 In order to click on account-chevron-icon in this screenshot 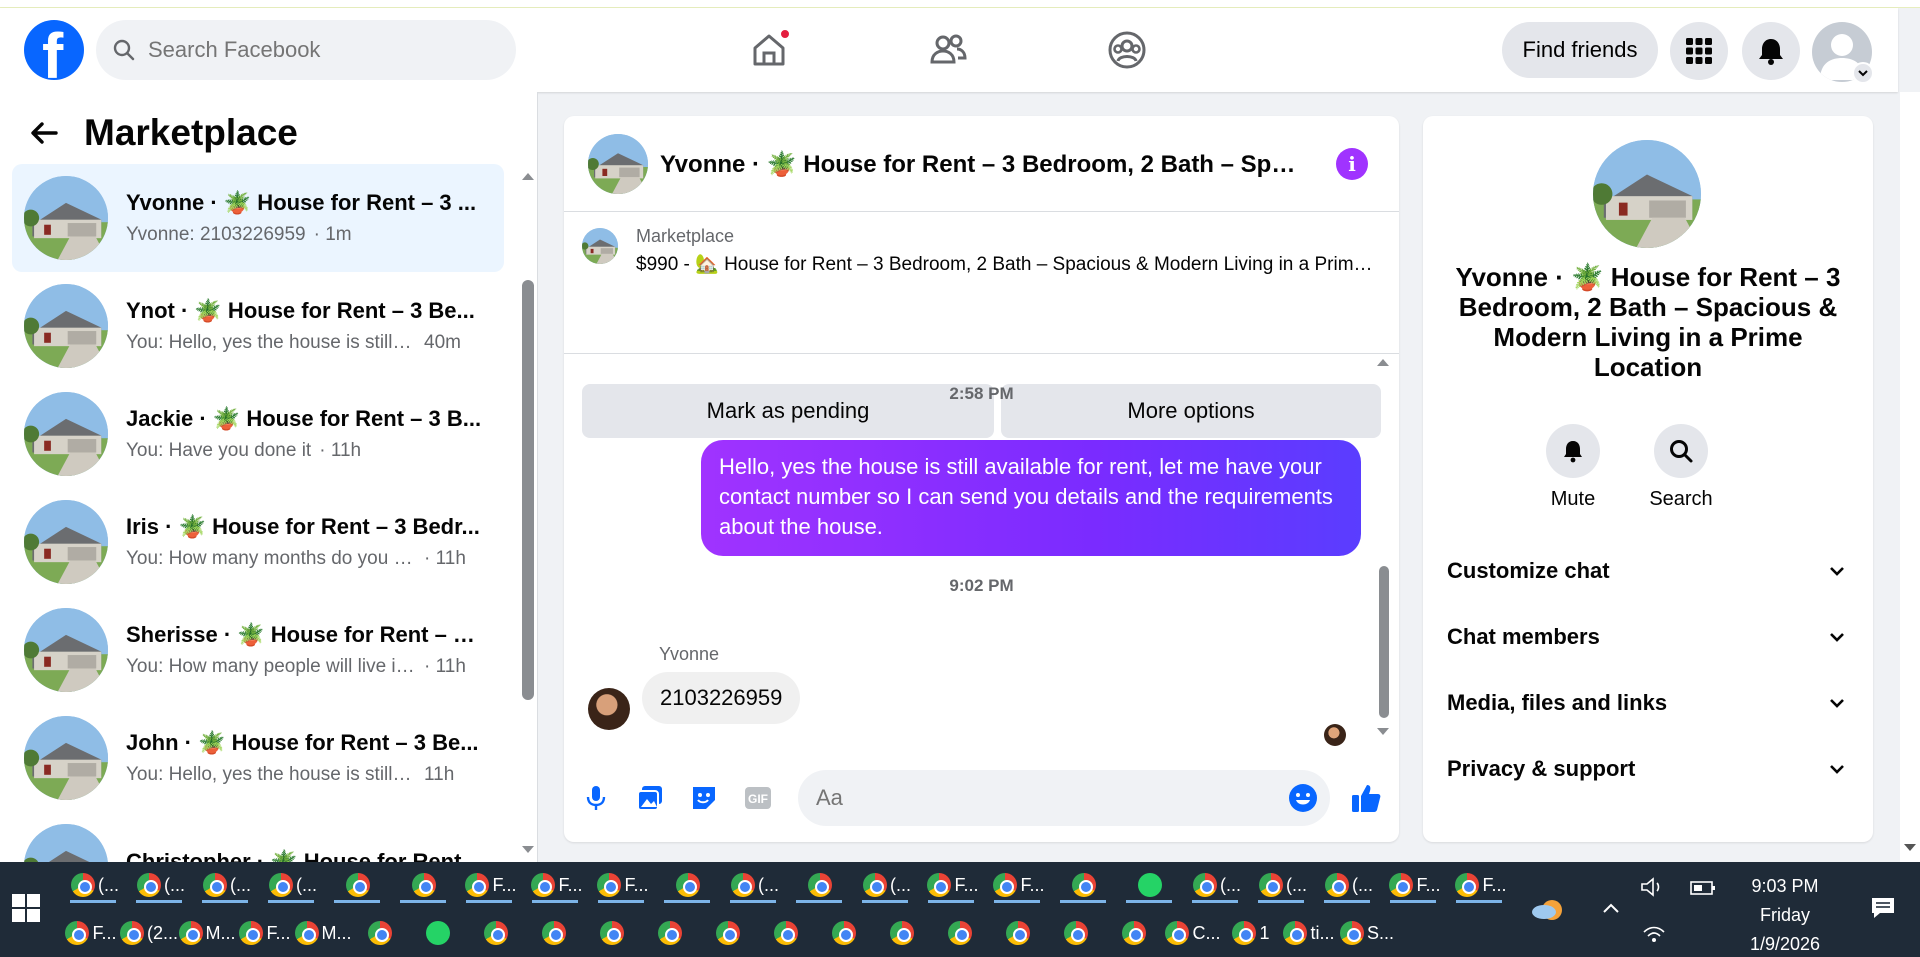, I will do `click(1863, 73)`.